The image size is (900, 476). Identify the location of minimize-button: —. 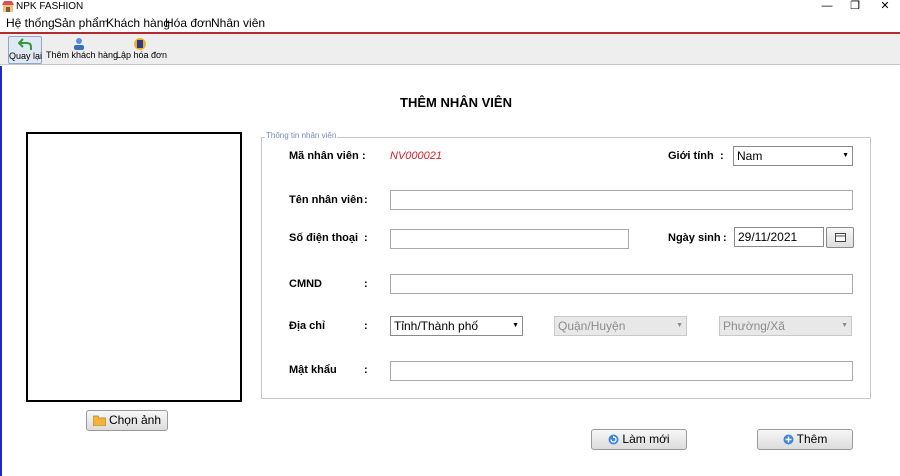
(827, 7).